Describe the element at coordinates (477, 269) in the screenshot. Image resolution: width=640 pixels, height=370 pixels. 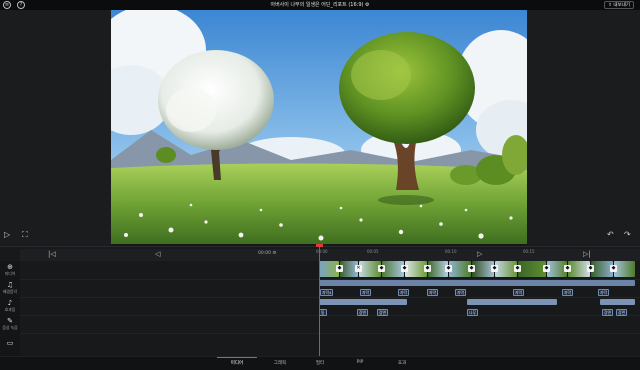
I see `video-track: ◆ ✕ ◆ ◆ ◆ ◆ ◆ ◆ ◆ ◆ ◆ ◆ ◆` at that location.